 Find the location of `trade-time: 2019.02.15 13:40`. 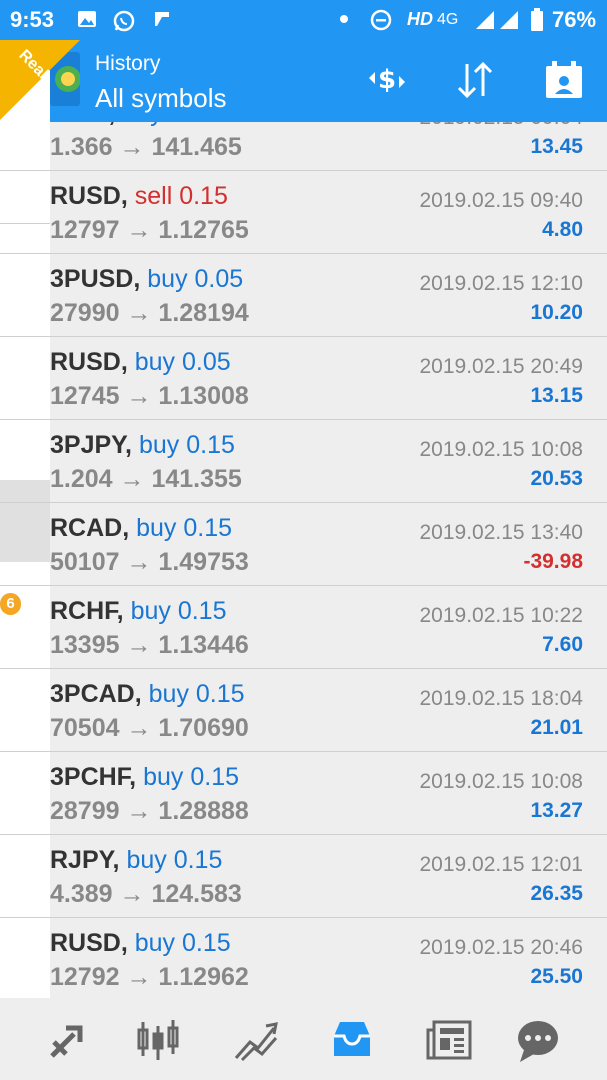

trade-time: 2019.02.15 13:40 is located at coordinates (501, 532).